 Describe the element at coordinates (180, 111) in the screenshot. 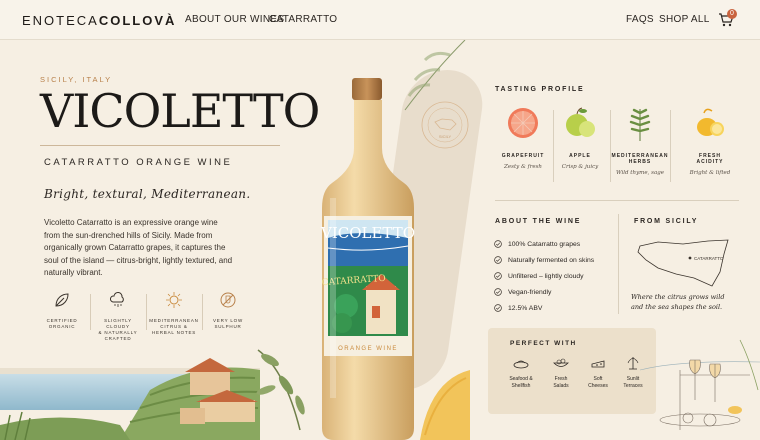

I see `product-title: VICOLETTO` at that location.